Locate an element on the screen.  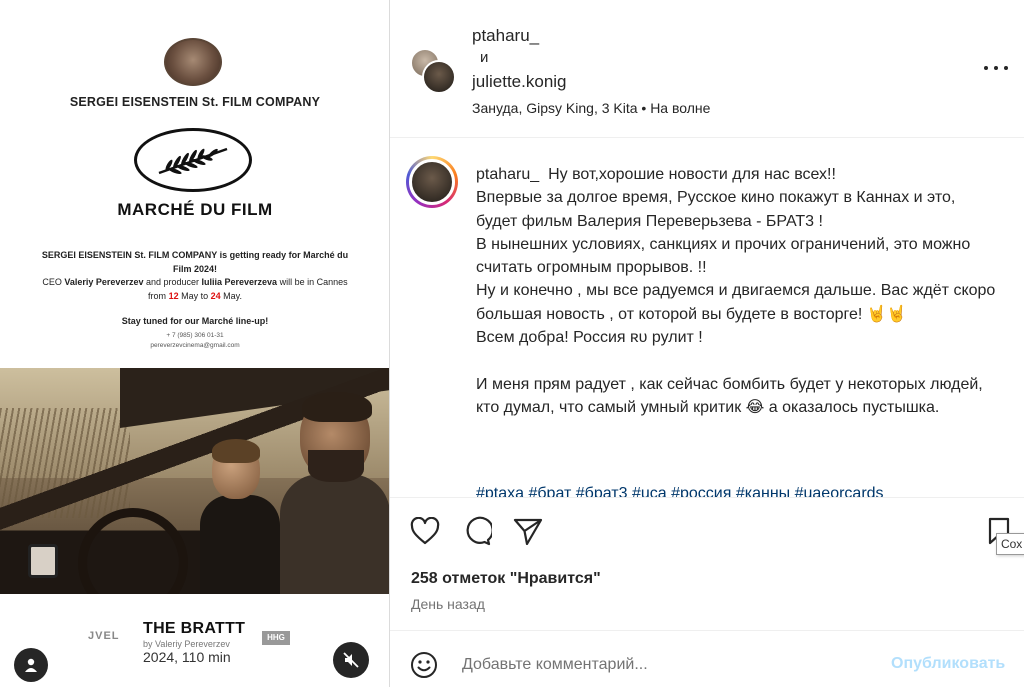
share-icon is located at coordinates (528, 531).